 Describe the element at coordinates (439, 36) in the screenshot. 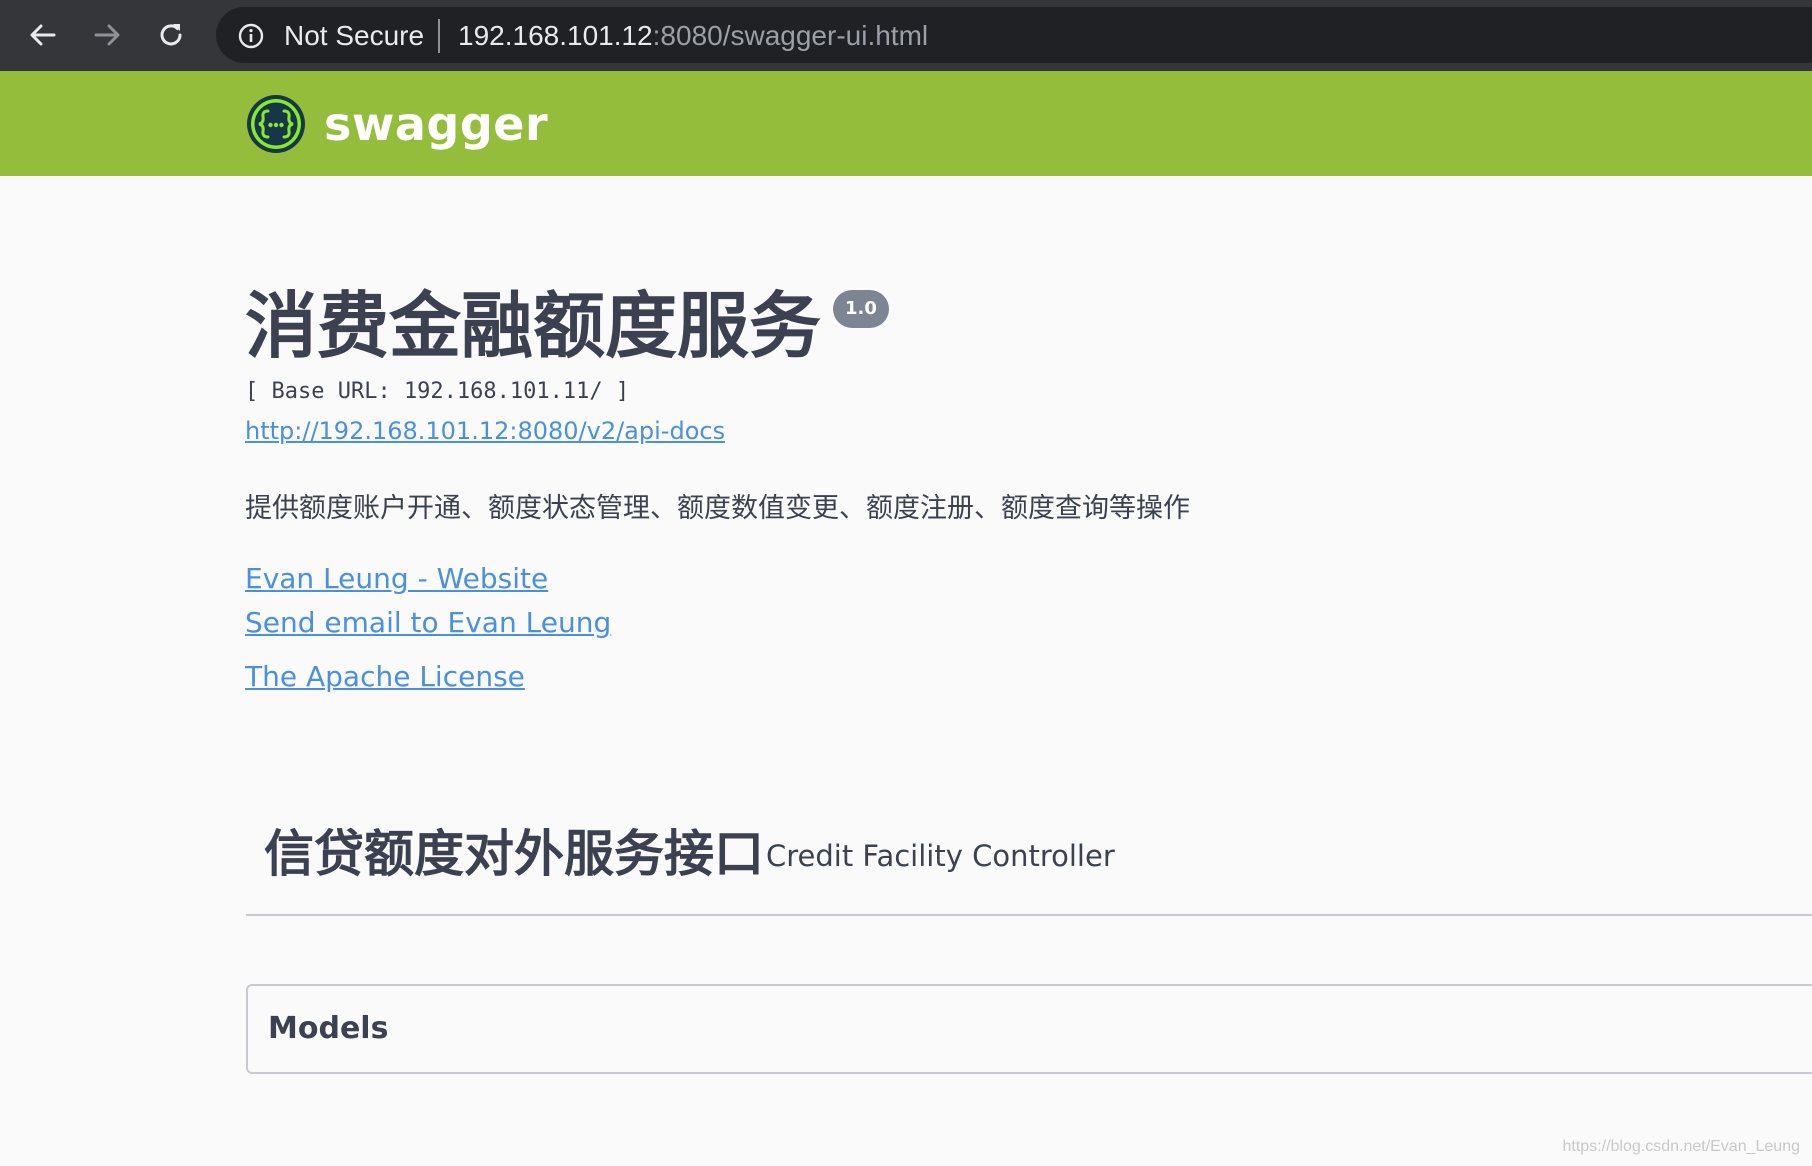

I see `address-divider` at that location.